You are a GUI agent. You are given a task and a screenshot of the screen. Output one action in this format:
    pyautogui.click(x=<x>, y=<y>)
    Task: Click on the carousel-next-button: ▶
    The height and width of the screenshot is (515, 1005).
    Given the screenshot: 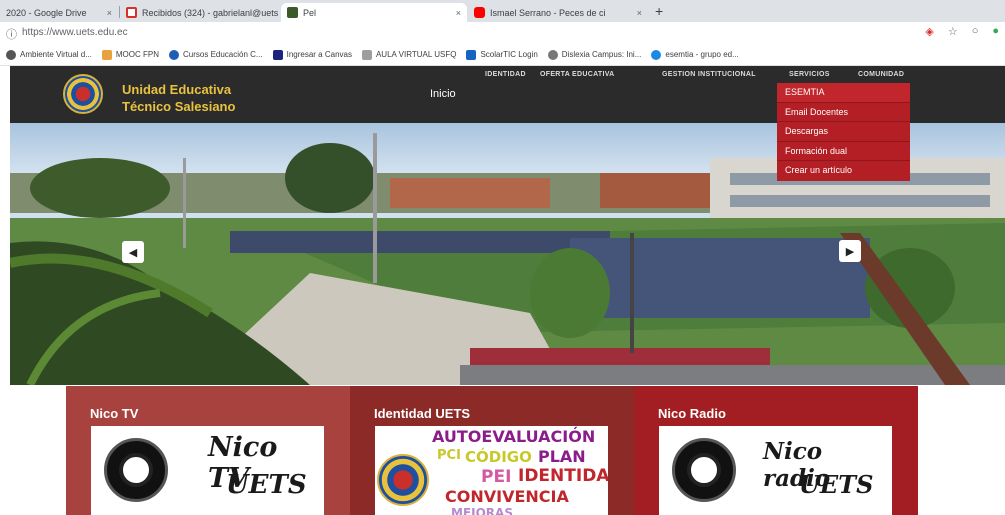 What is the action you would take?
    pyautogui.click(x=850, y=251)
    